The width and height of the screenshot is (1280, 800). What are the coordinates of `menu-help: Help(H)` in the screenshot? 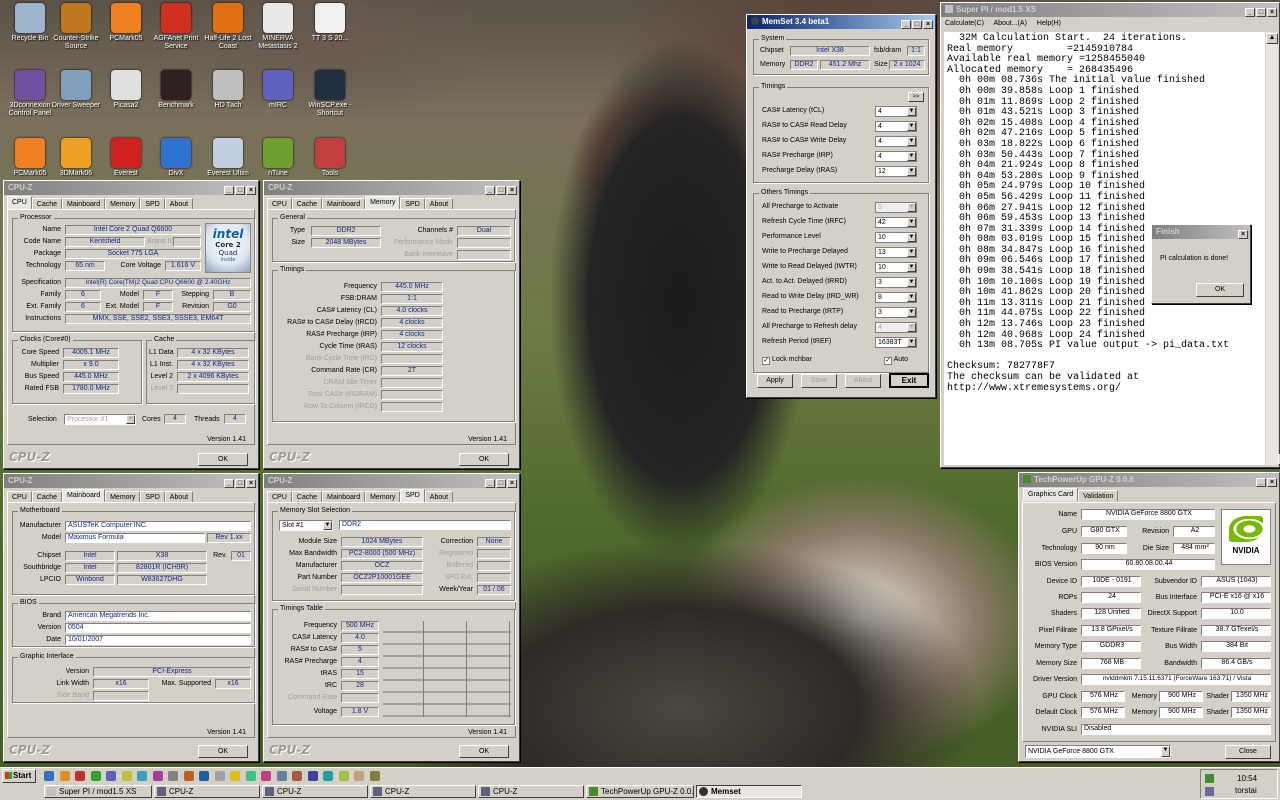 It's located at (1049, 23).